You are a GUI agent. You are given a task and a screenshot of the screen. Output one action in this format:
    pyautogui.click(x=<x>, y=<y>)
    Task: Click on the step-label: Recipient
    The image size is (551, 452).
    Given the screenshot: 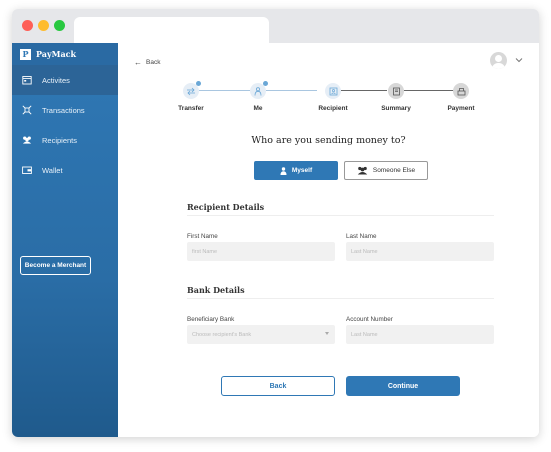 What is the action you would take?
    pyautogui.click(x=333, y=108)
    